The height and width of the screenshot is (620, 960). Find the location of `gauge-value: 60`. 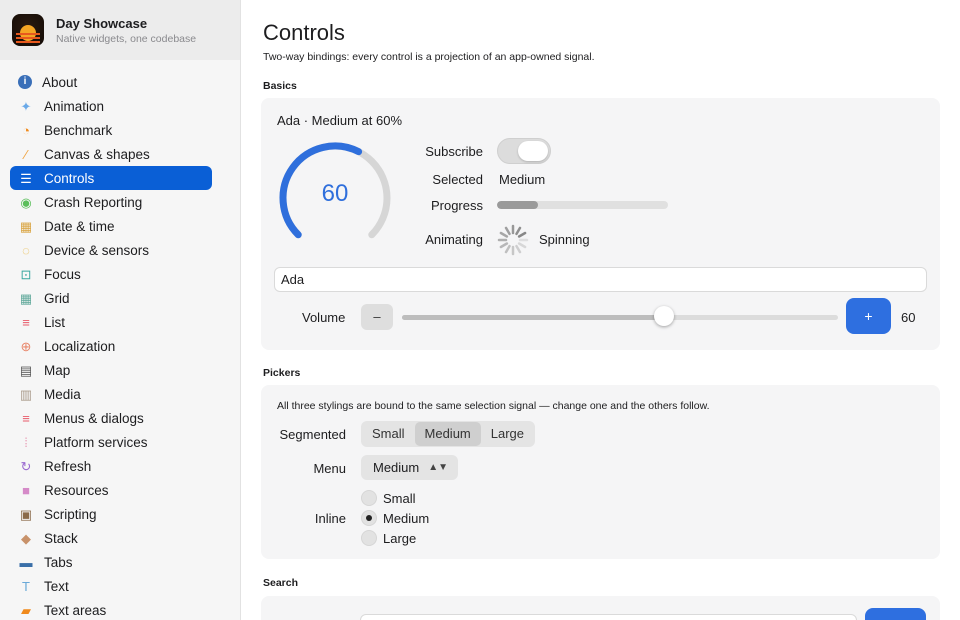

gauge-value: 60 is located at coordinates (335, 193).